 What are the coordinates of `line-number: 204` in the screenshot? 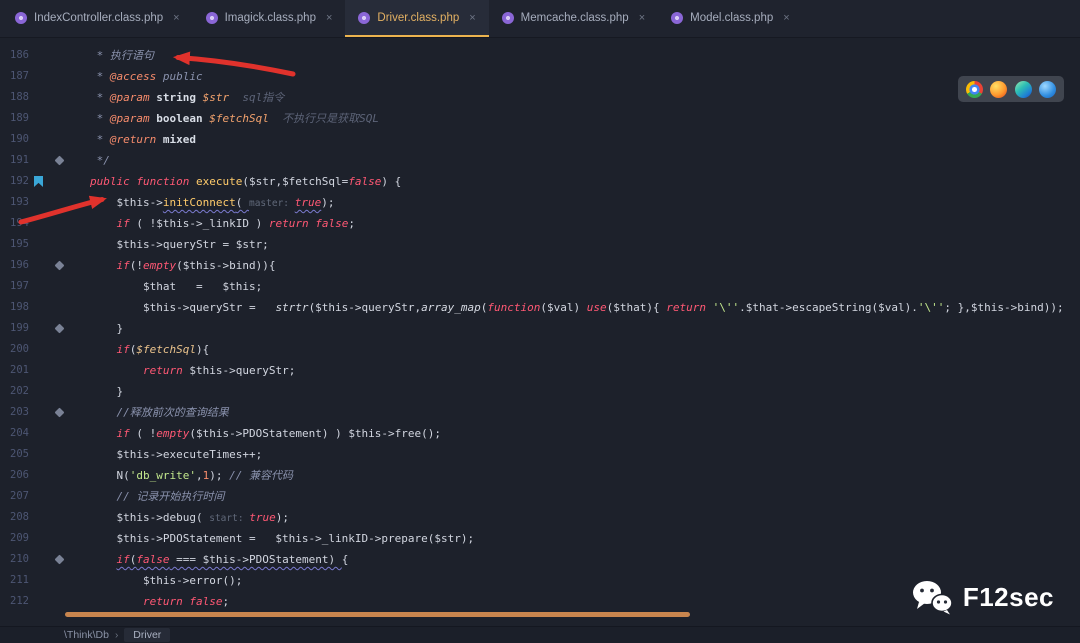 It's located at (19, 433).